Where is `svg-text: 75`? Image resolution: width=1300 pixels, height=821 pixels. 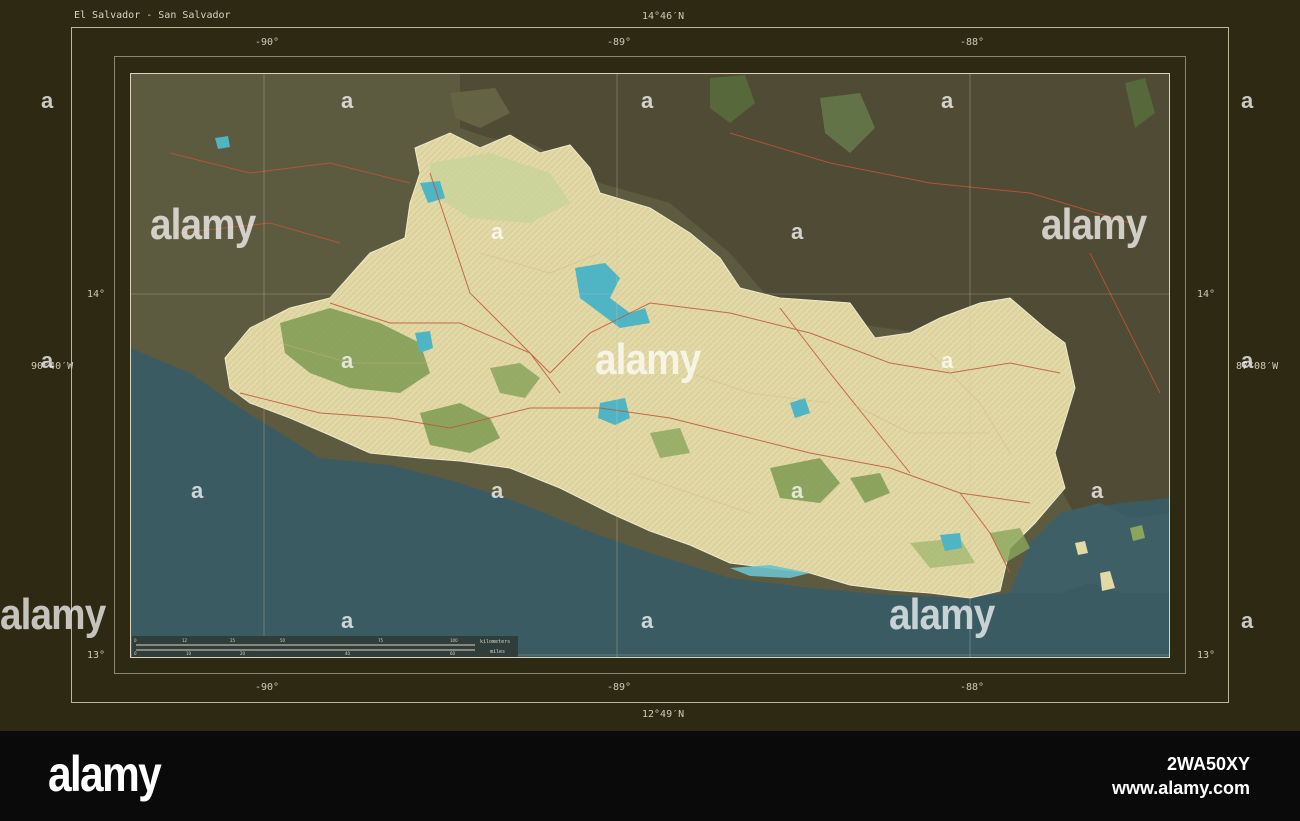
svg-text: 75 is located at coordinates (381, 640).